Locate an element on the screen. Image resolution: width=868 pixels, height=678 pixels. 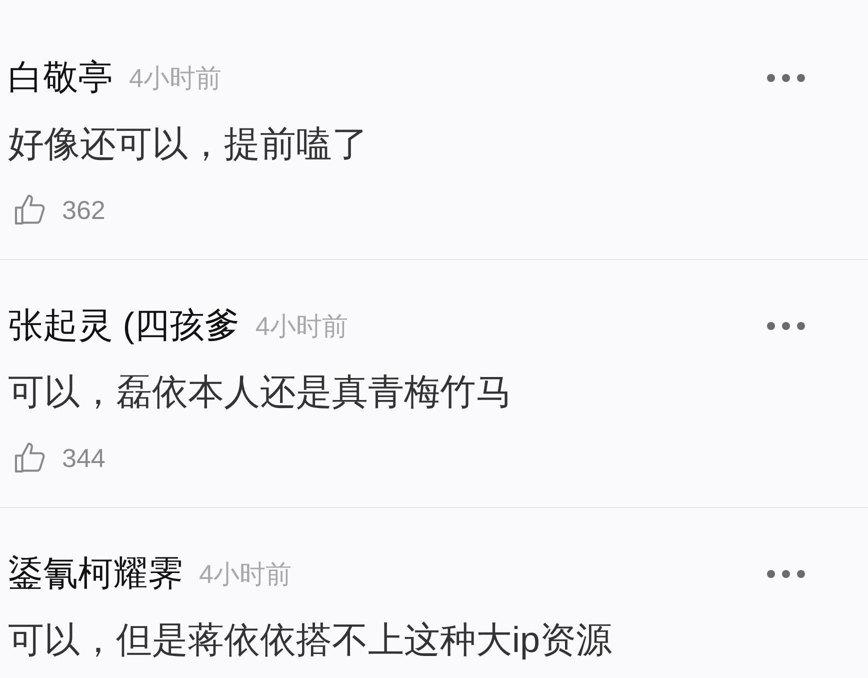
author-name: 鋈氰柯耀霁 is located at coordinates (95, 574).